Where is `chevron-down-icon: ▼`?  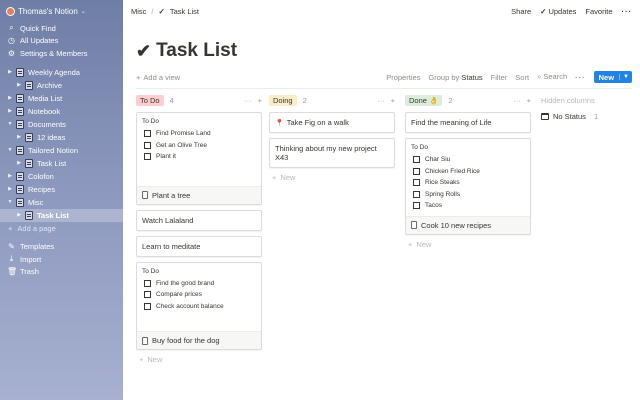 chevron-down-icon: ▼ is located at coordinates (625, 77).